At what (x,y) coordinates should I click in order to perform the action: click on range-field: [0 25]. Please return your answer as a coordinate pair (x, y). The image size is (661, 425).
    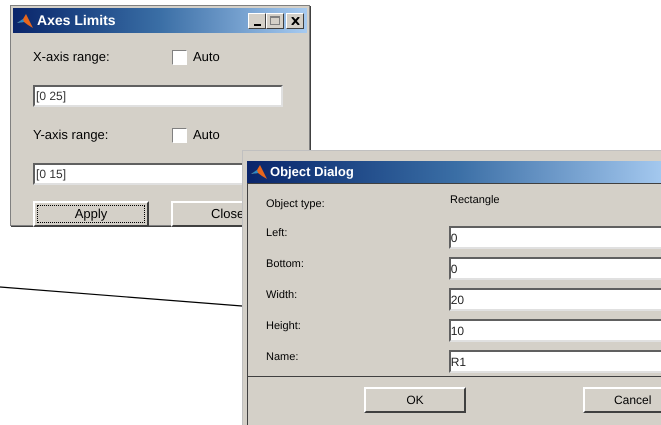
    Looking at the image, I should click on (158, 96).